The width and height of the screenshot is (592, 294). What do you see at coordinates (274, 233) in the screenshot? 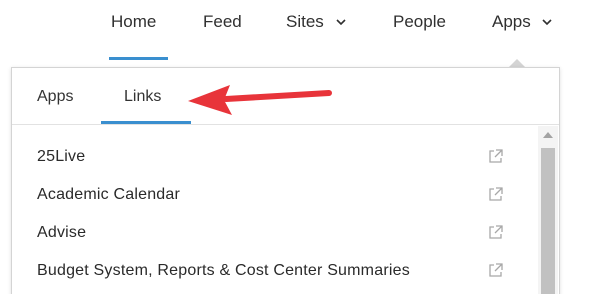
I see `list-item: Advise` at bounding box center [274, 233].